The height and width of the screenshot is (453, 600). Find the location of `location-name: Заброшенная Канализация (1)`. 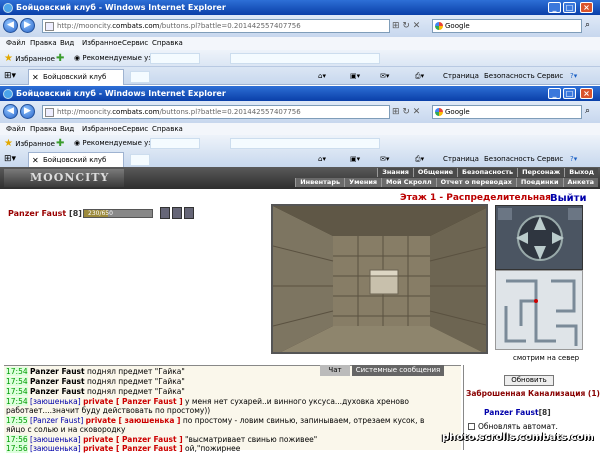

location-name: Заброшенная Канализация (1) is located at coordinates (533, 393).